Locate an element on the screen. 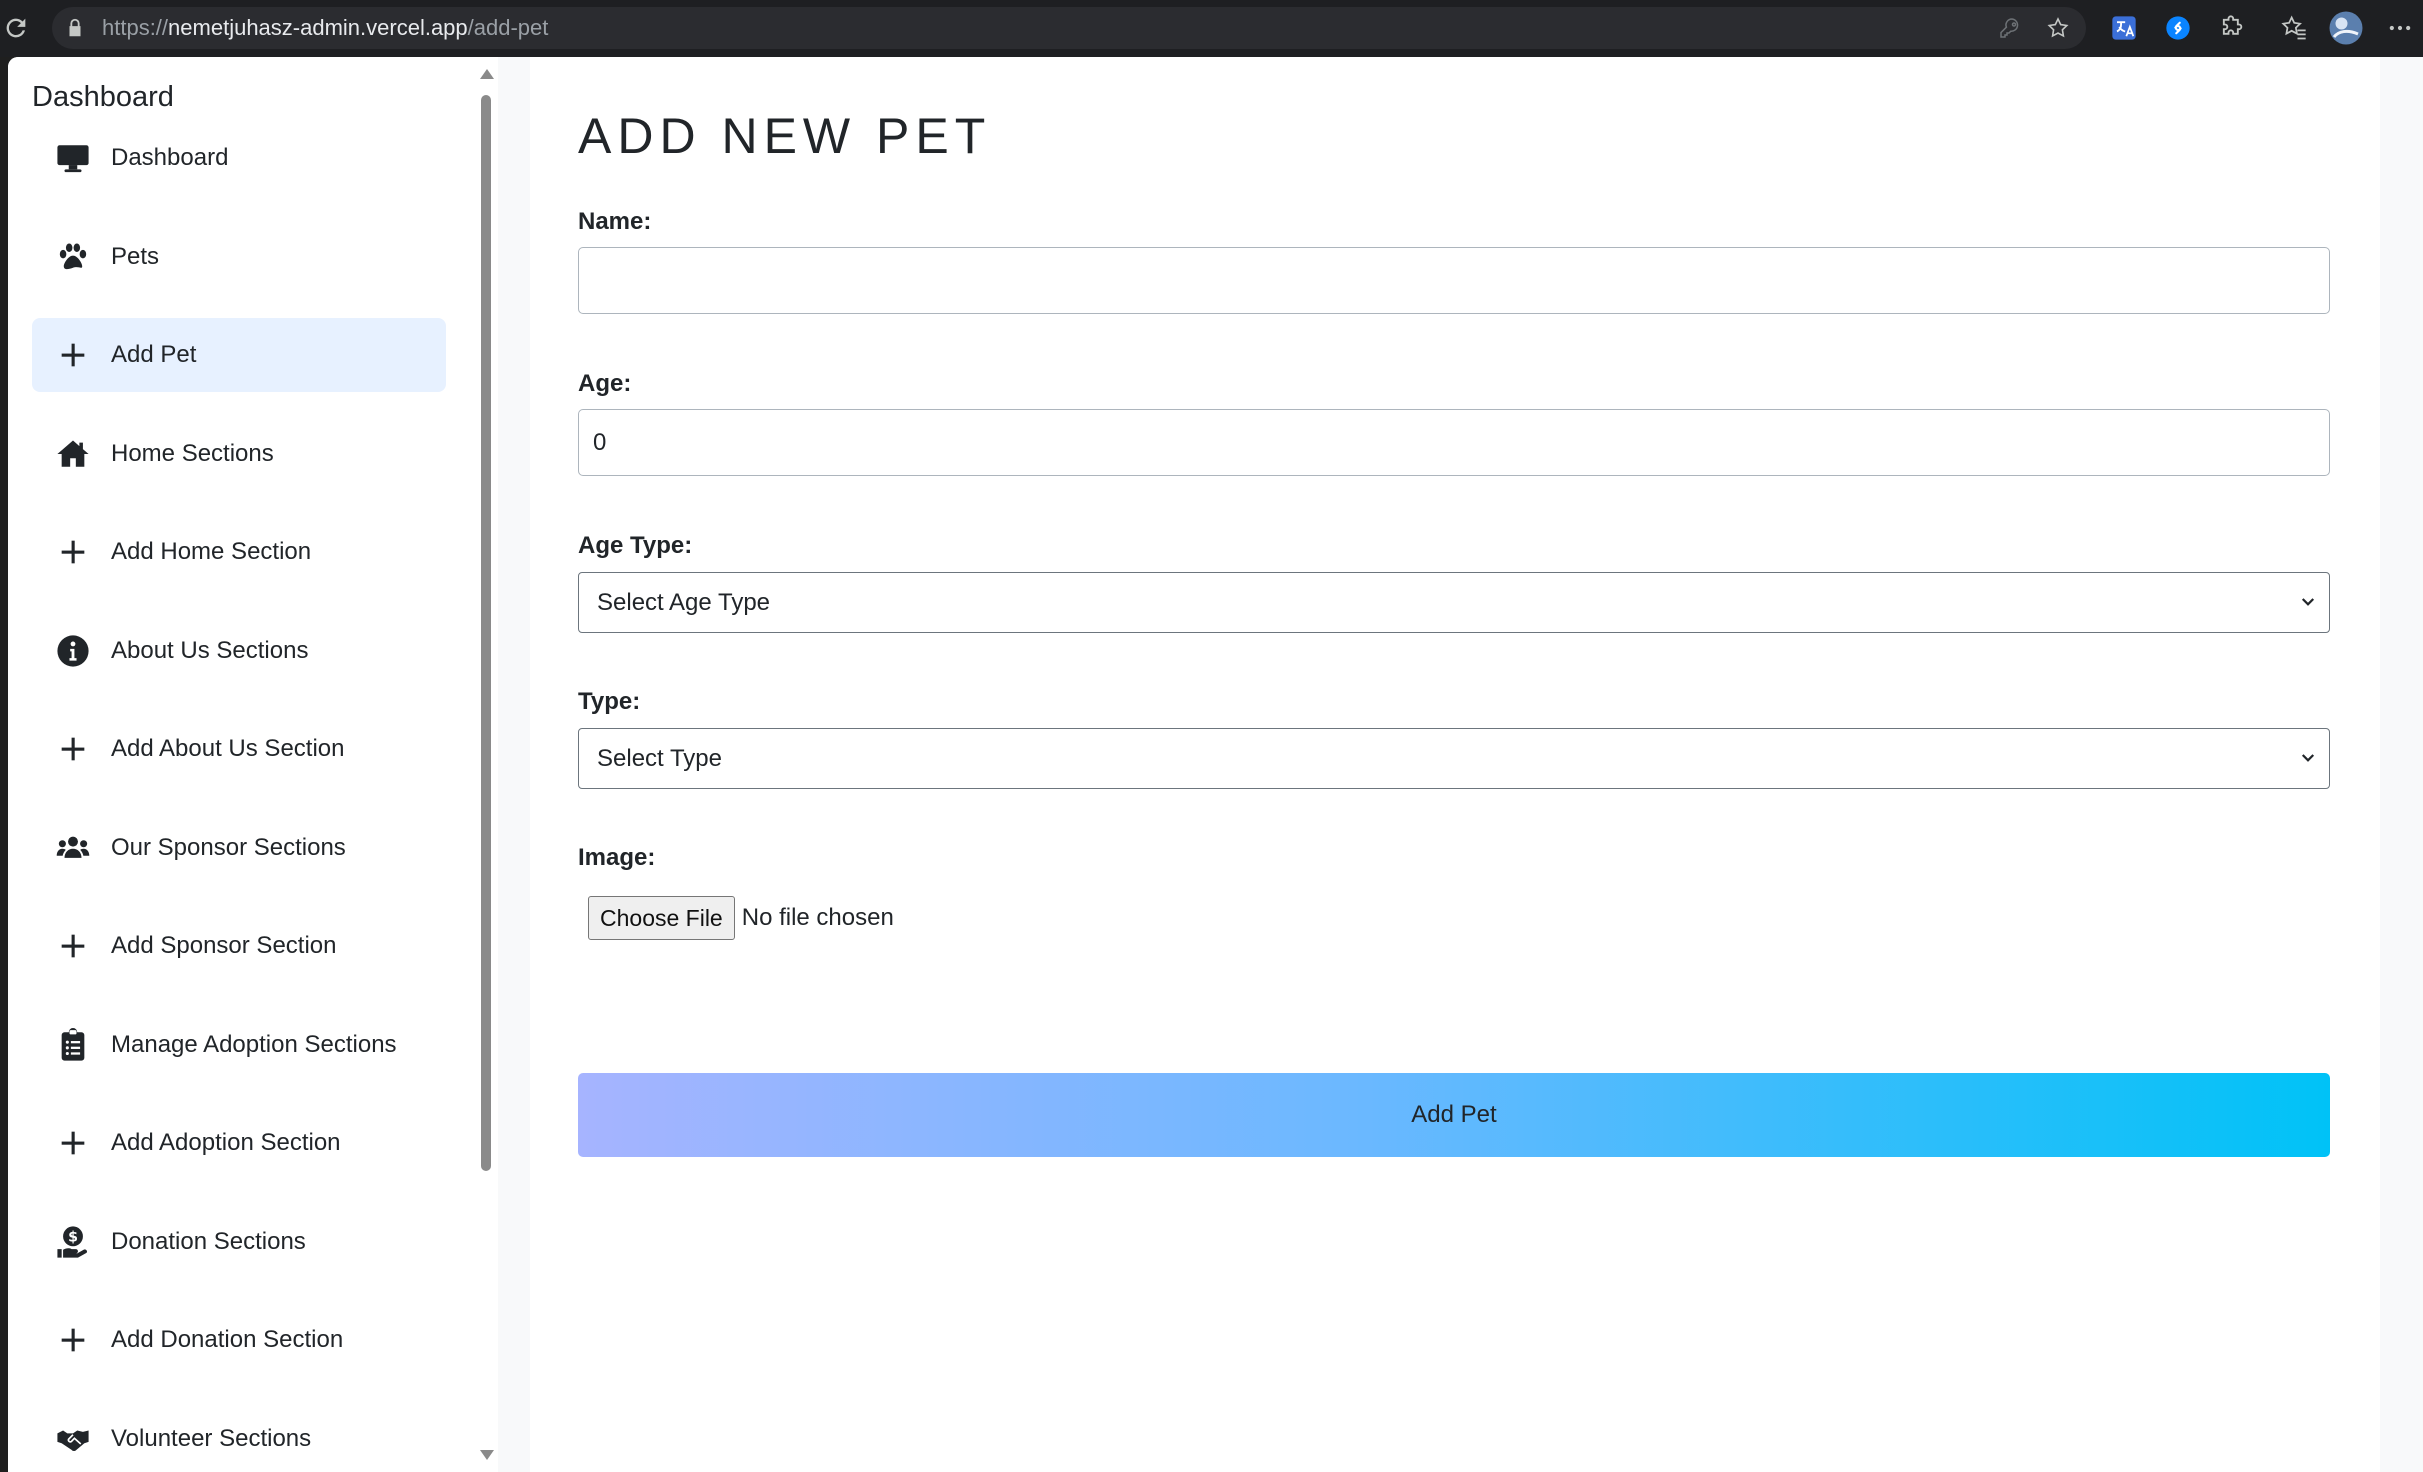  shazam-icon is located at coordinates (2178, 28).